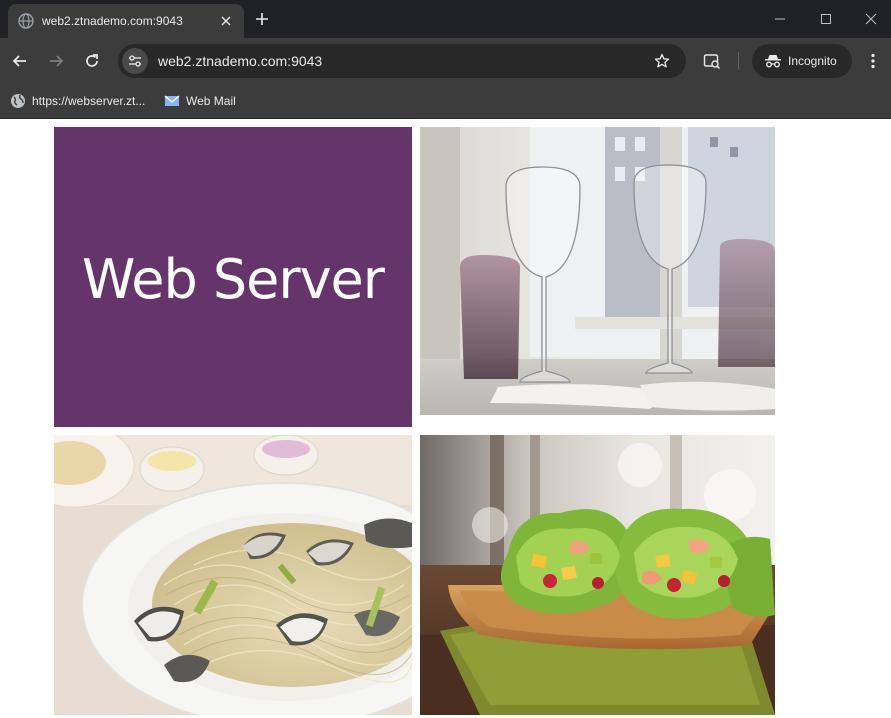  What do you see at coordinates (262, 19) in the screenshot?
I see `new-tab-icon` at bounding box center [262, 19].